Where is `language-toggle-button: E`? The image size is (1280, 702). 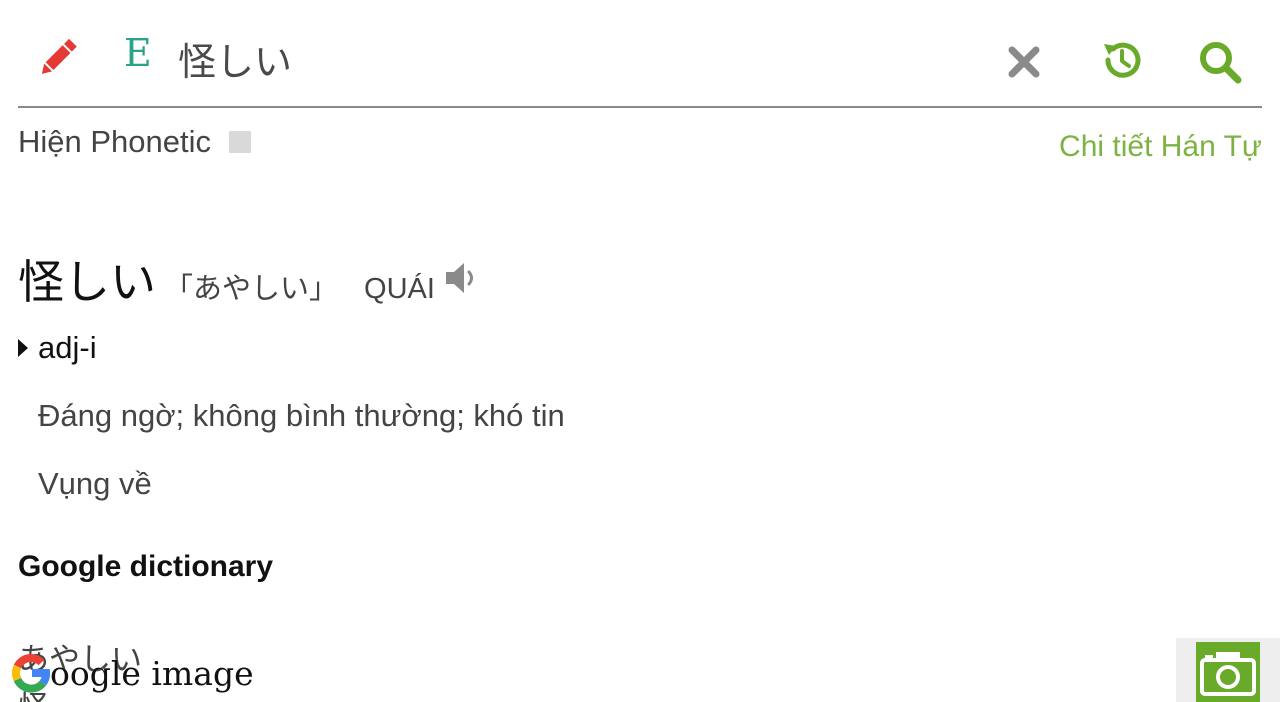 language-toggle-button: E is located at coordinates (138, 53).